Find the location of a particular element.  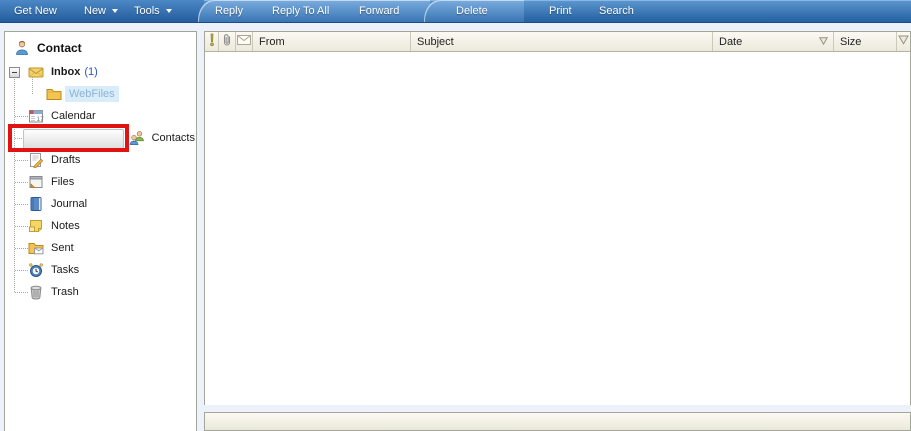

sent-icon is located at coordinates (36, 248).